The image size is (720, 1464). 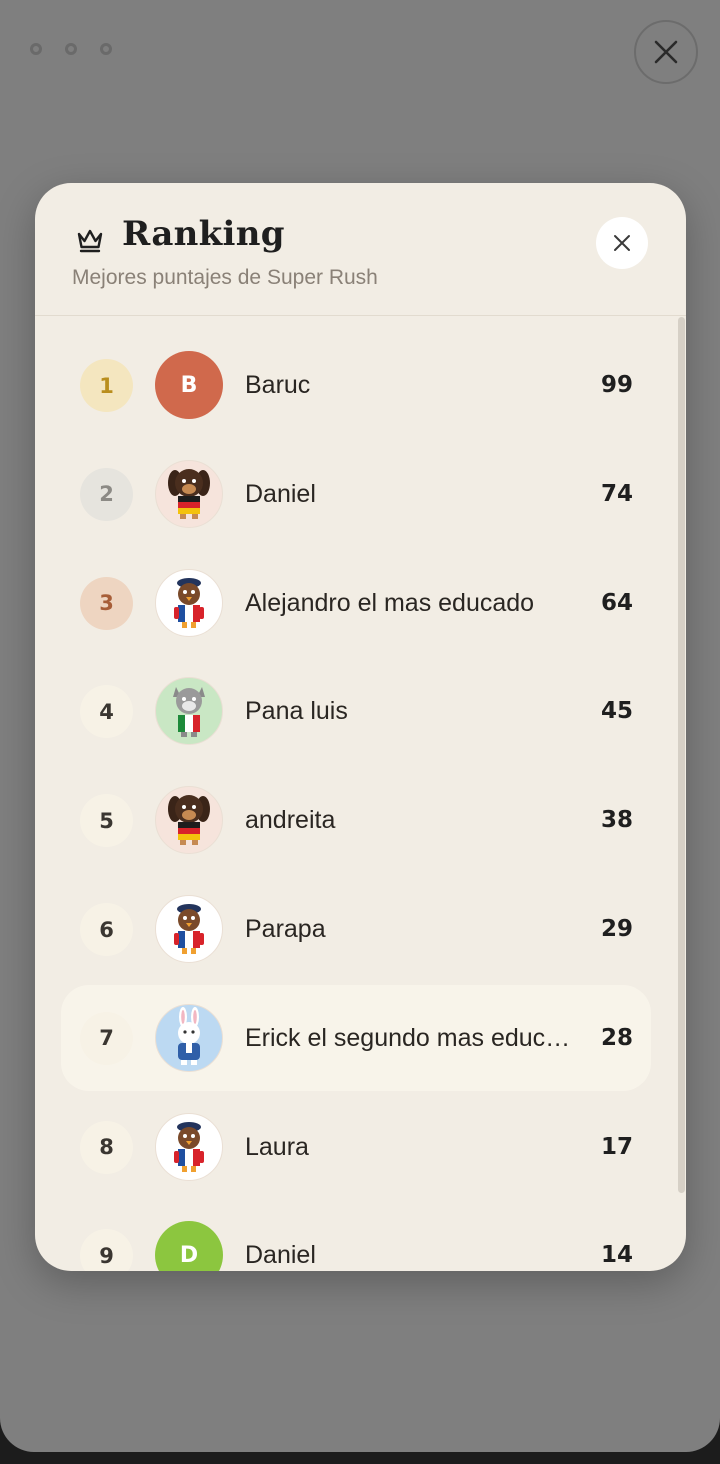 I want to click on ranking-row: 3 Alejandro el mas educado 64, so click(x=356, y=603).